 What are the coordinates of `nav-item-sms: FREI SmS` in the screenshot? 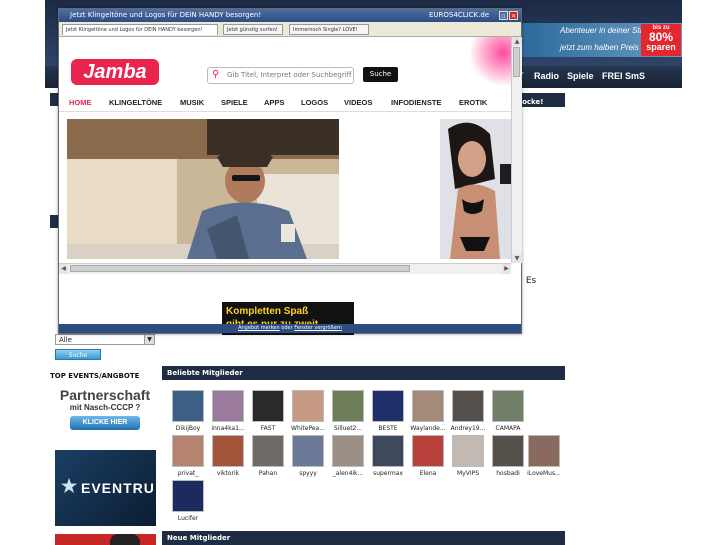 It's located at (623, 76).